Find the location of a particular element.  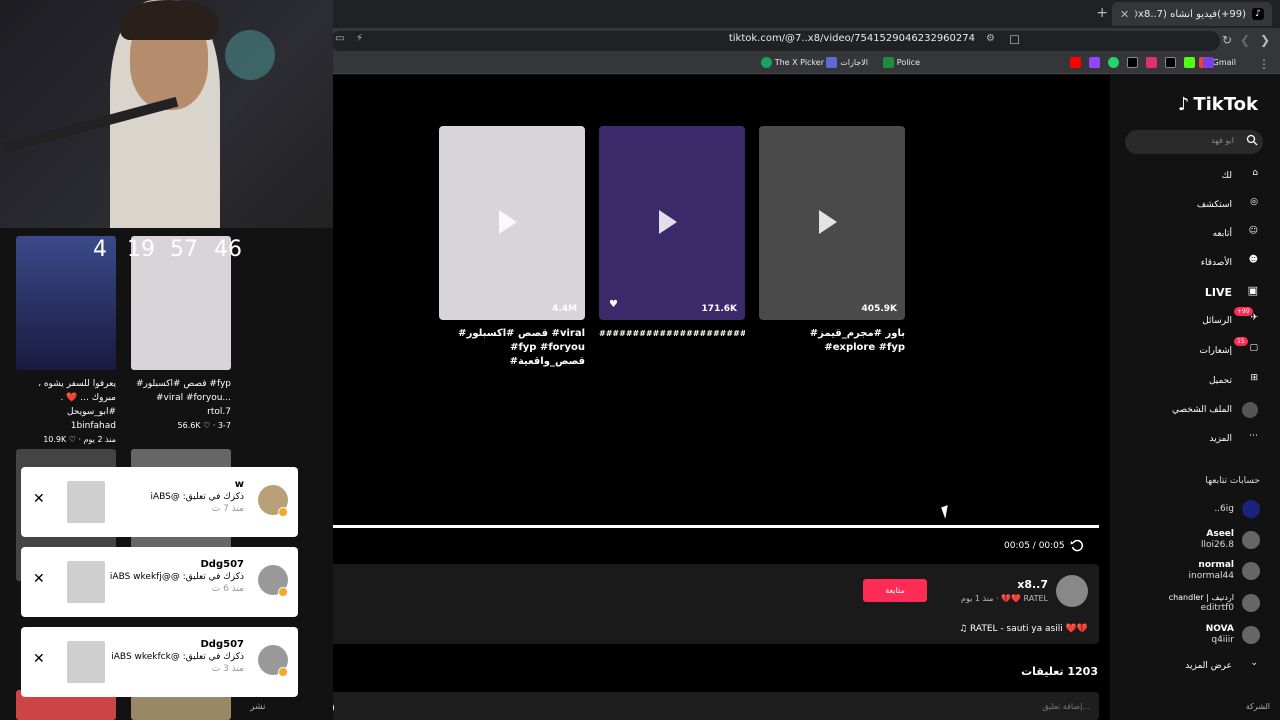

nav-inbox: ▢ 15 إشعارات is located at coordinates (1228, 349).